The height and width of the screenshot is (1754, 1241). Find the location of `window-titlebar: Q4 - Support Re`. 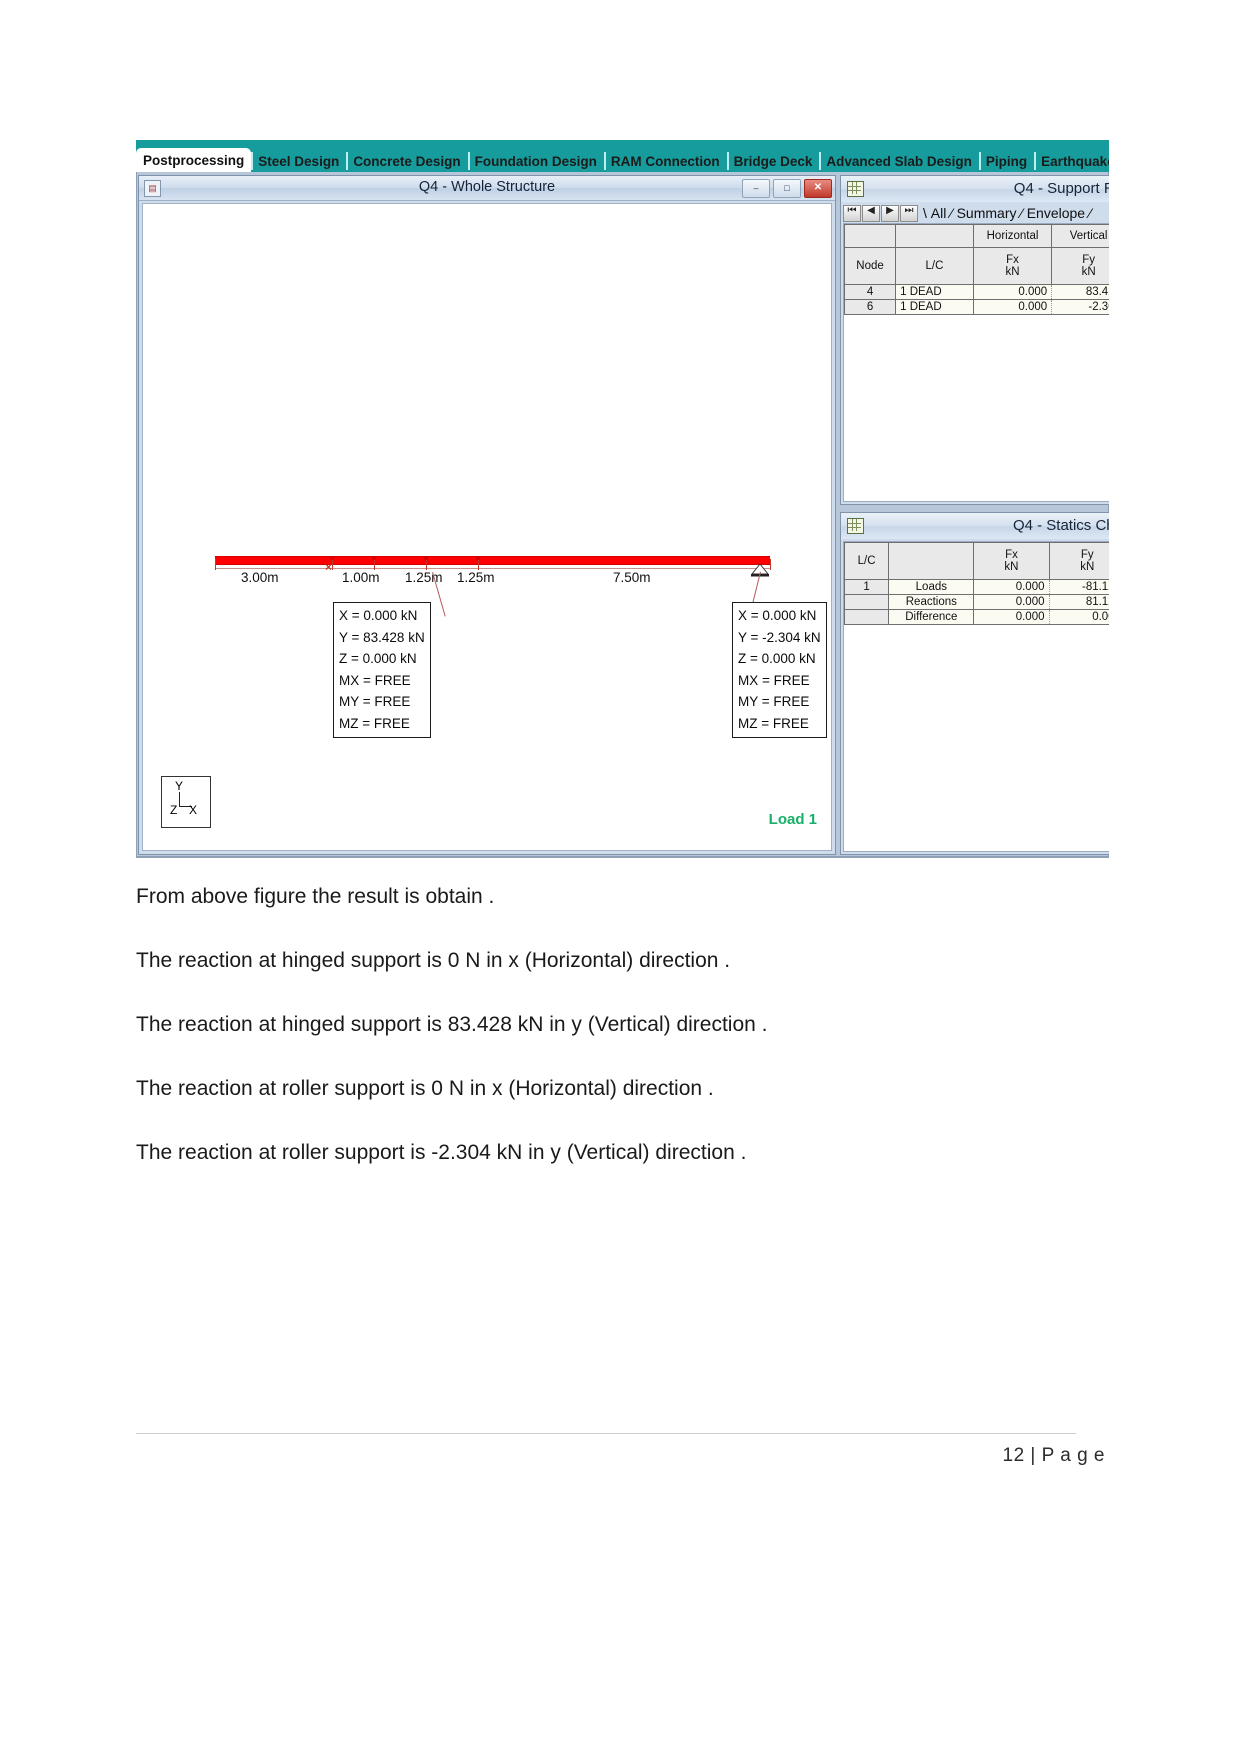

window-titlebar: Q4 - Support Re is located at coordinates (975, 189).